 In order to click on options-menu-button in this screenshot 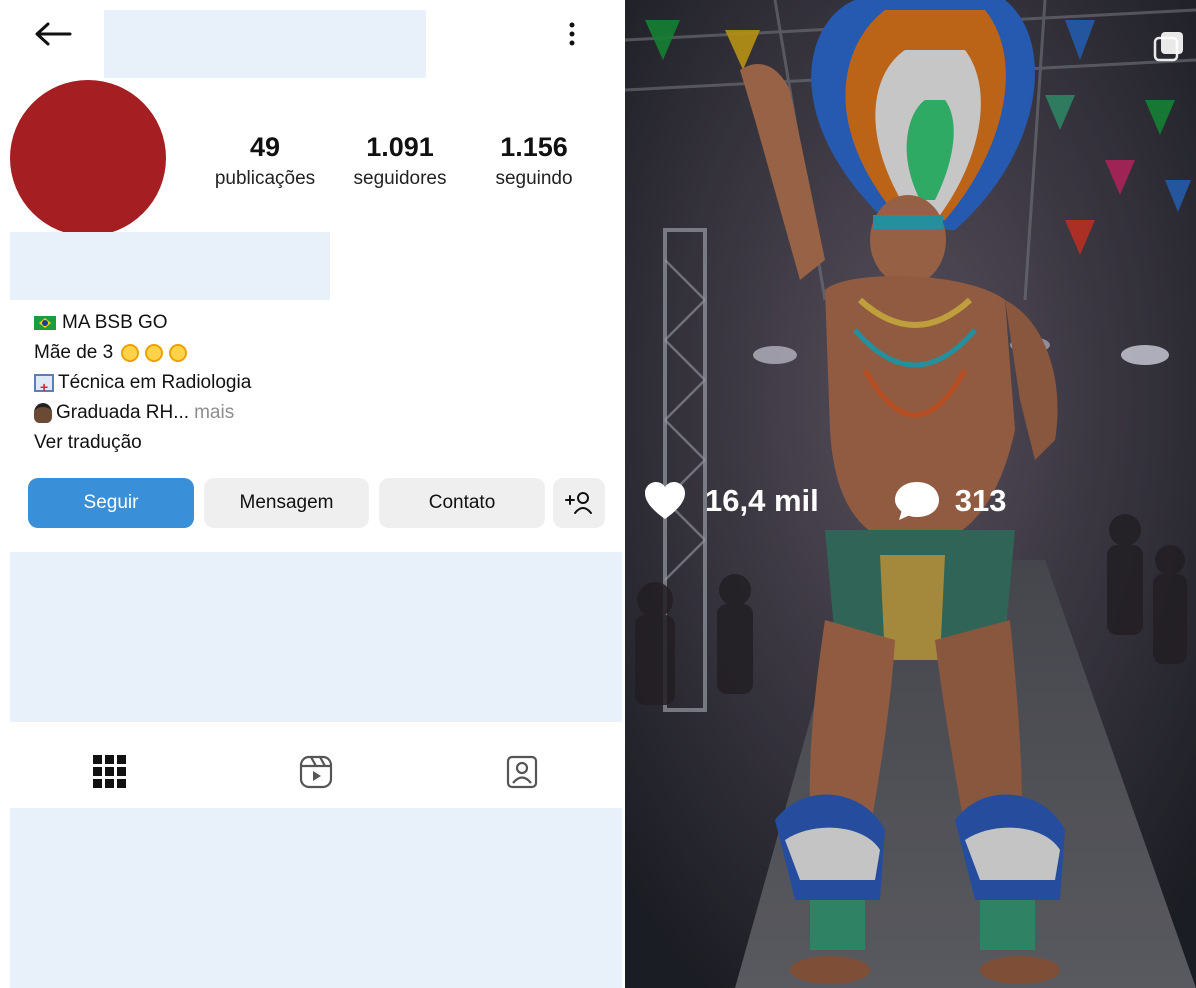, I will do `click(572, 34)`.